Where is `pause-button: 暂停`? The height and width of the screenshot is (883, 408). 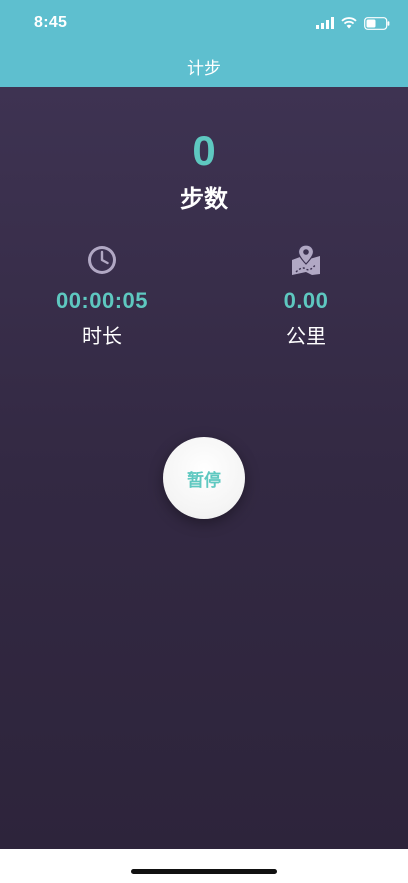
pause-button: 暂停 is located at coordinates (204, 478).